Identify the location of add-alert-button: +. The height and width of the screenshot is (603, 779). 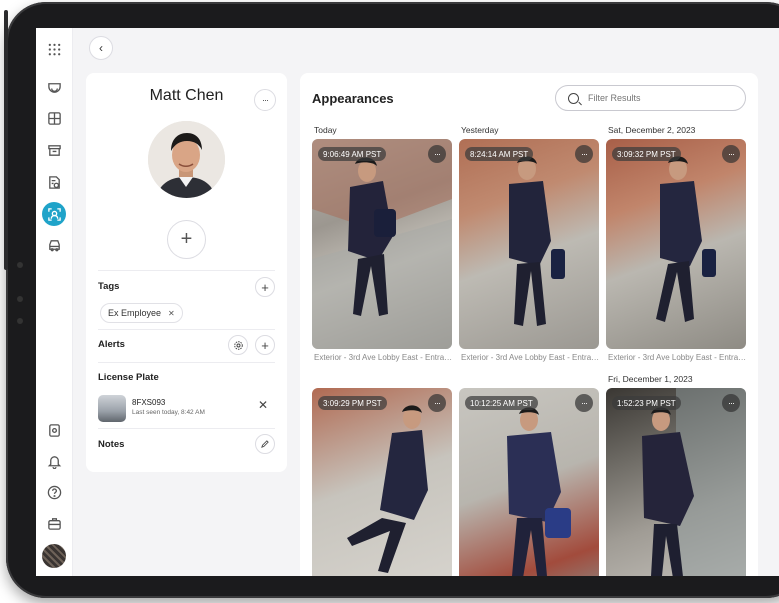
(265, 345).